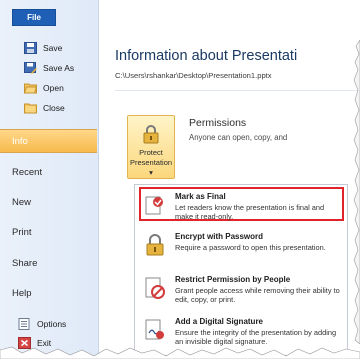 This screenshot has width=360, height=359. Describe the element at coordinates (34, 17) in the screenshot. I see `file-tab: File` at that location.